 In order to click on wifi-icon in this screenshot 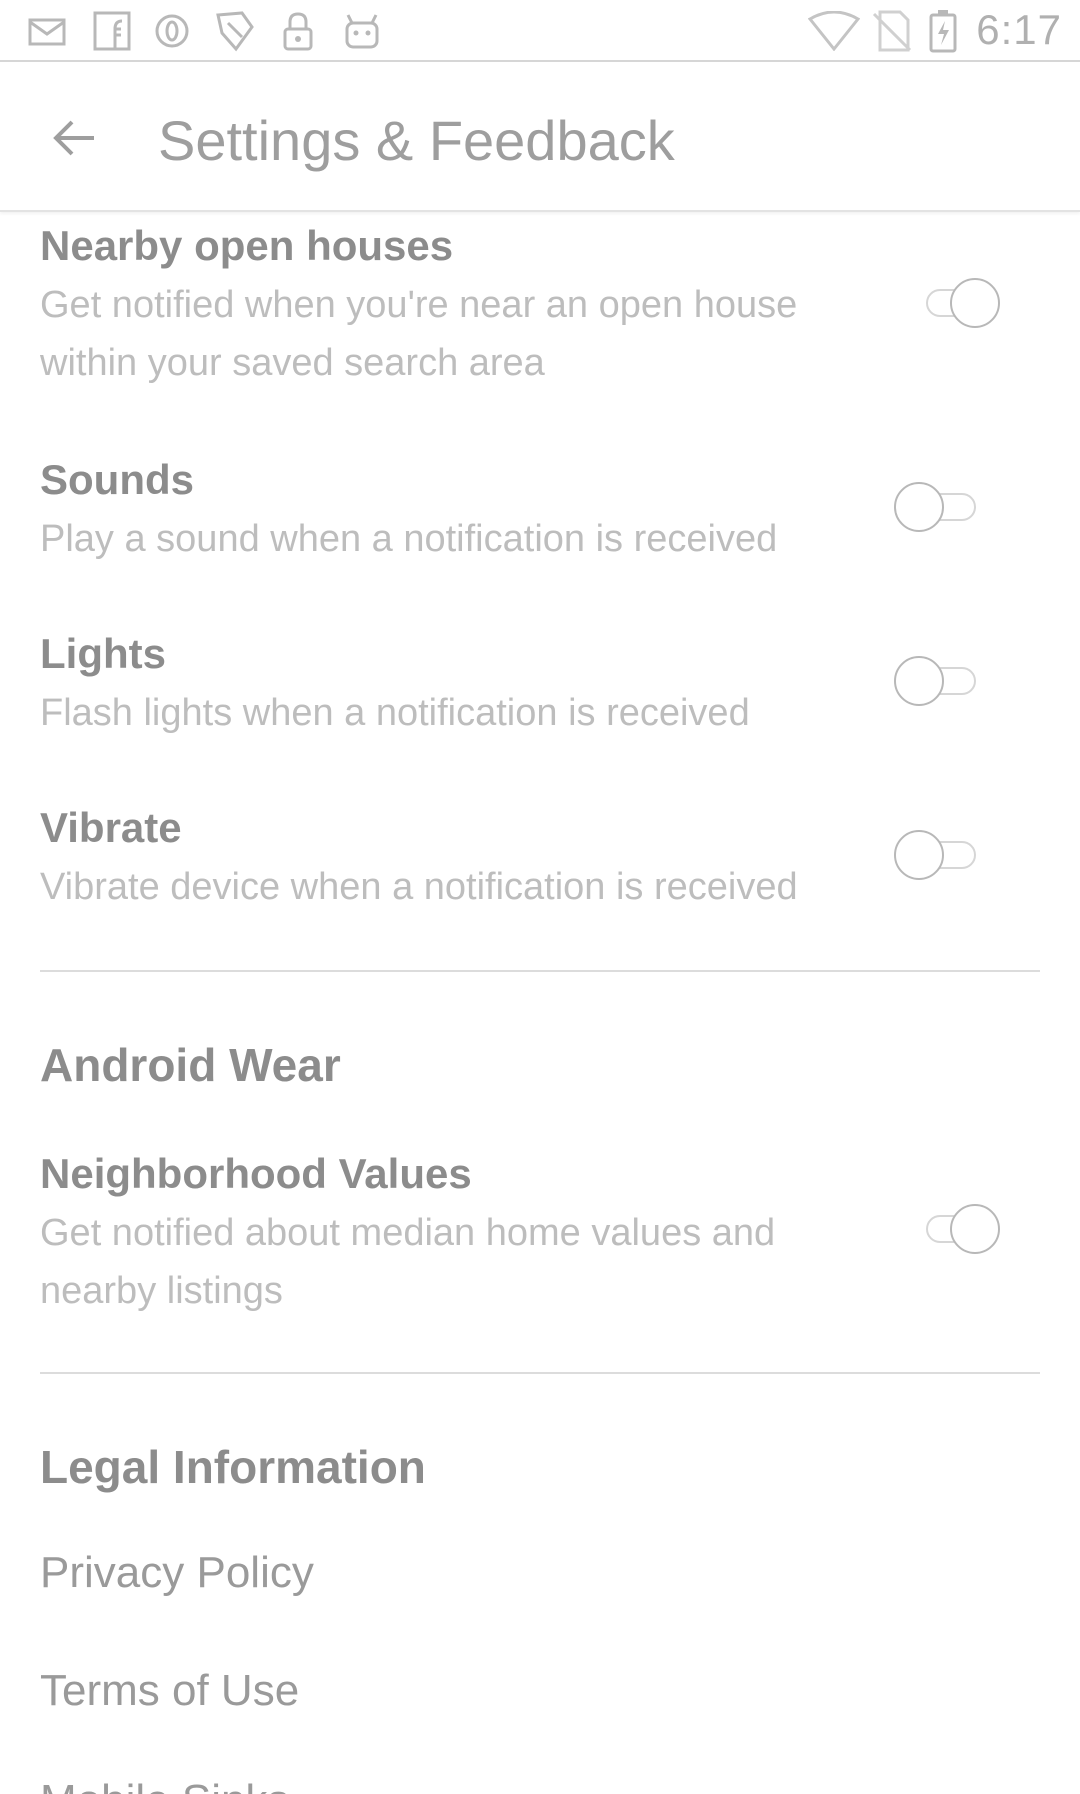, I will do `click(834, 31)`.